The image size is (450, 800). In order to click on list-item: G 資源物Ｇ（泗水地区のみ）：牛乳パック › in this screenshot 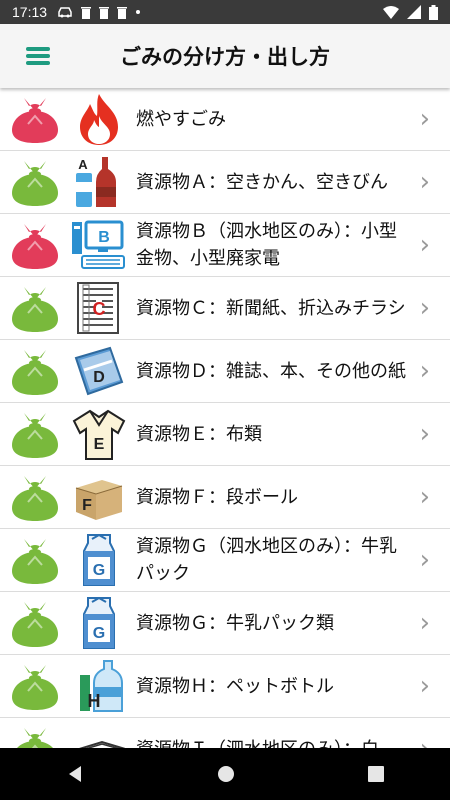, I will do `click(225, 560)`.